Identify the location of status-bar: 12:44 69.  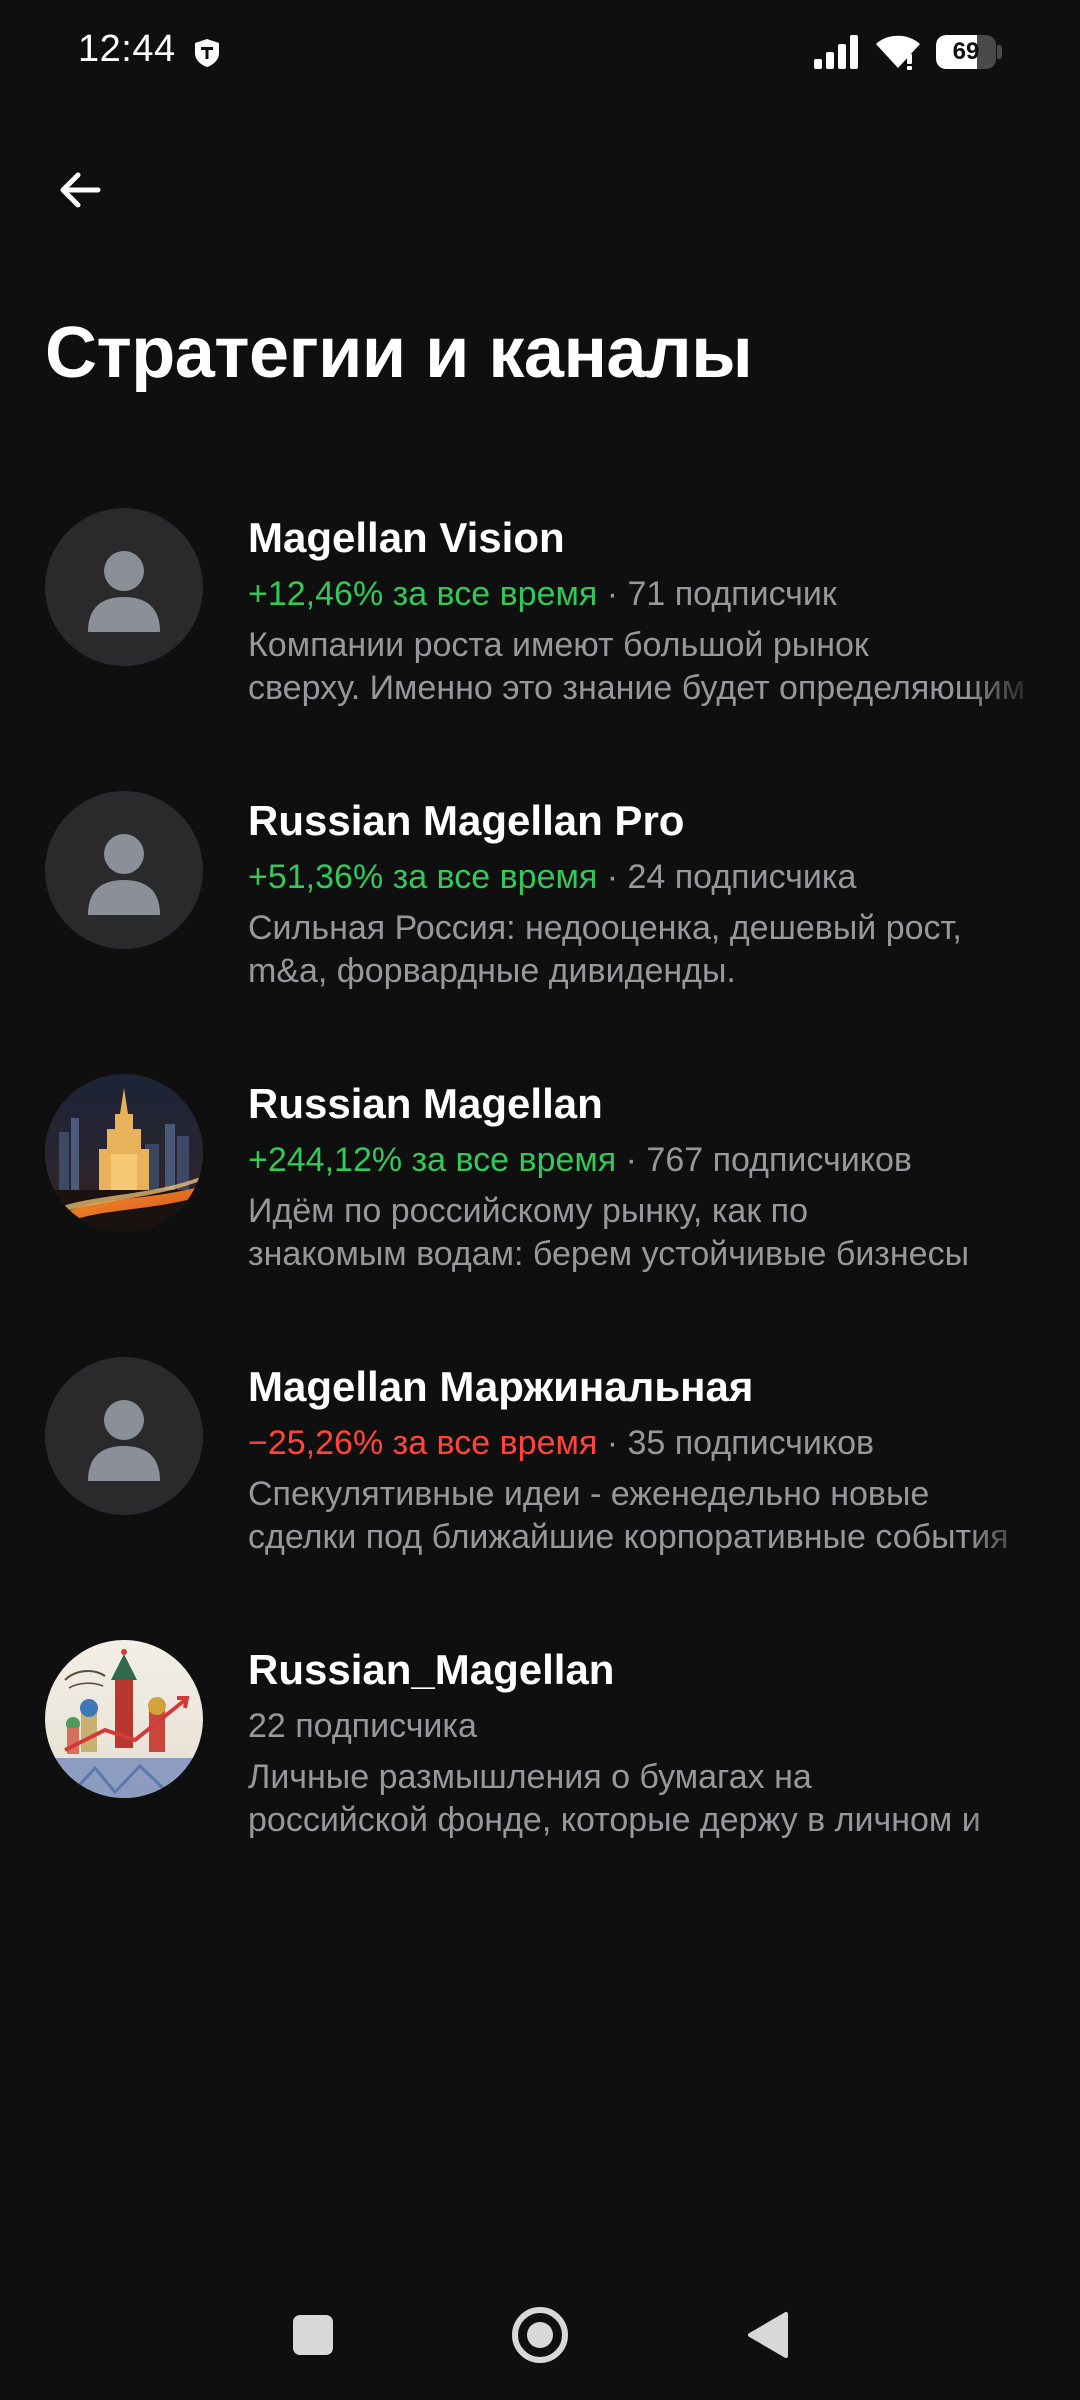
(540, 52).